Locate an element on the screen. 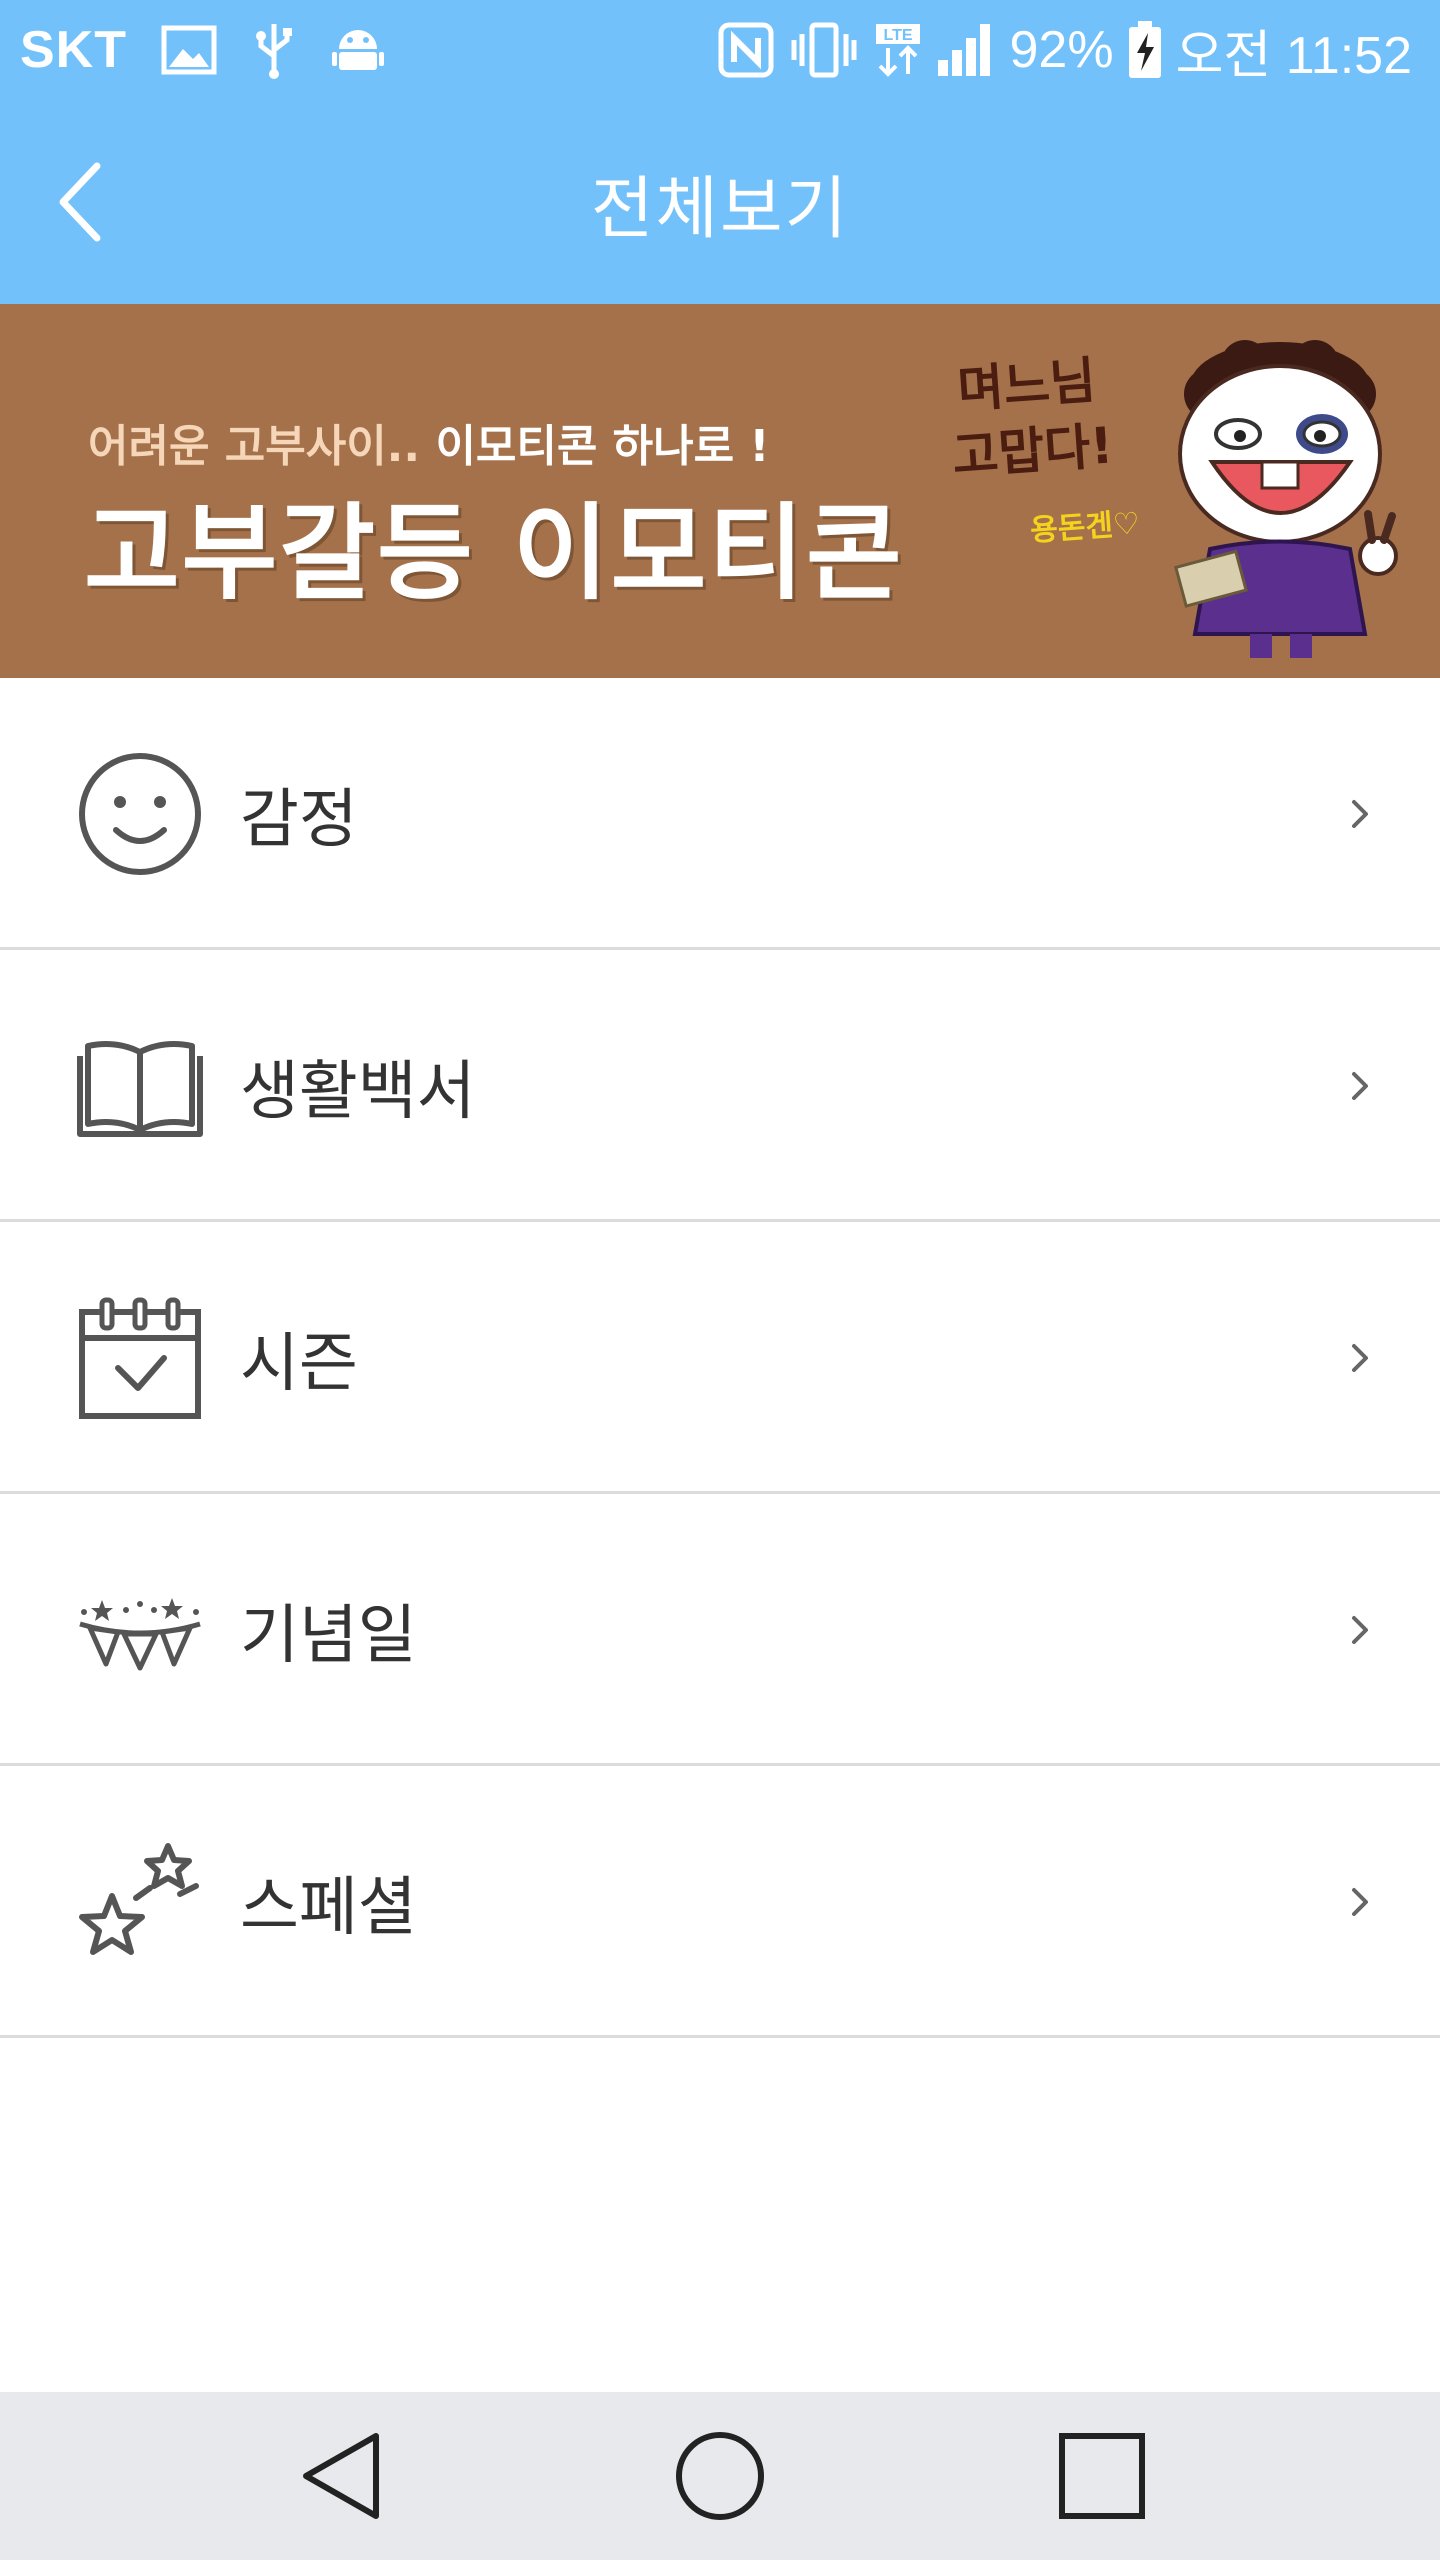 The image size is (1440, 2560). mother-in-law-character-illustration is located at coordinates (1286, 499).